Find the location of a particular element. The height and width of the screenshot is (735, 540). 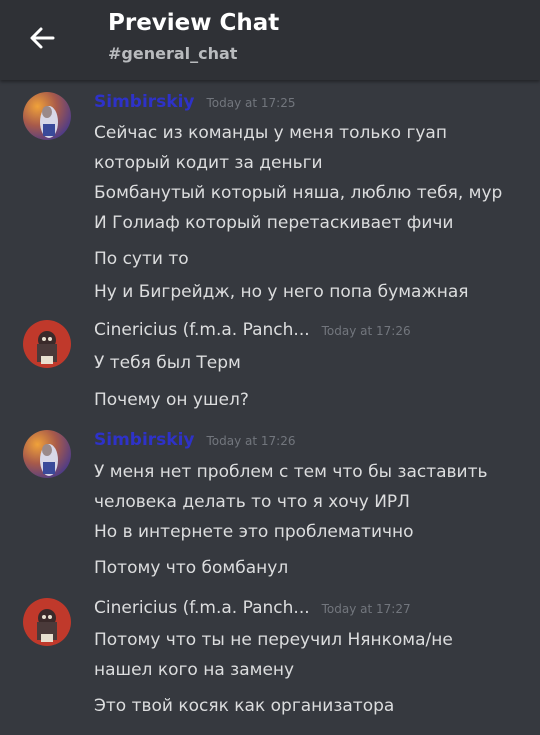

channel-name: #general_chat is located at coordinates (173, 53).